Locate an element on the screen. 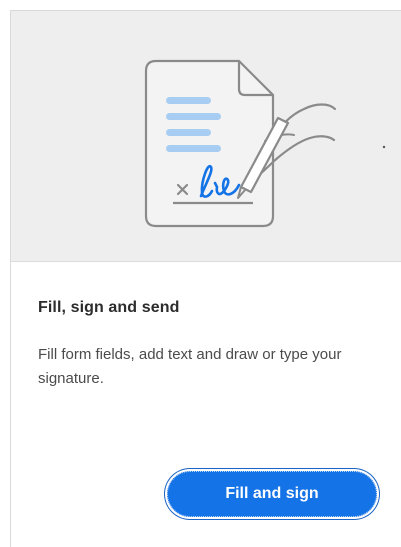 This screenshot has width=401, height=547. card-title: Fill, sign and send is located at coordinates (109, 307).